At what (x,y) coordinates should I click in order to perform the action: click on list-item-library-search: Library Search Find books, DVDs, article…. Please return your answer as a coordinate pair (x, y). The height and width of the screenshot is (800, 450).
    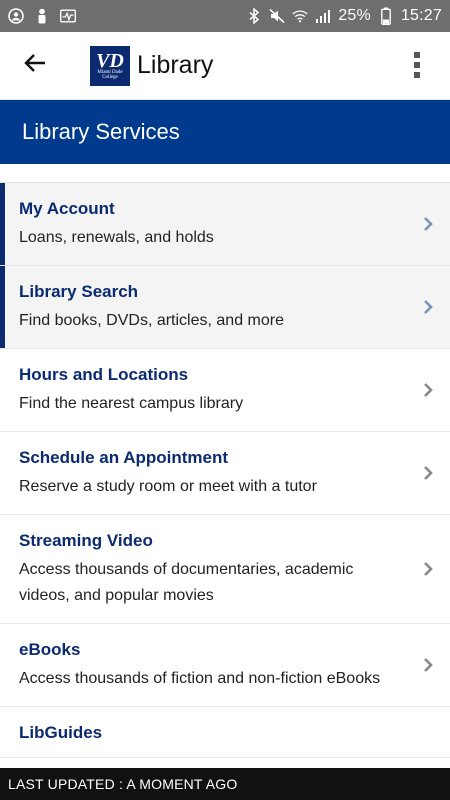
    Looking at the image, I should click on (225, 307).